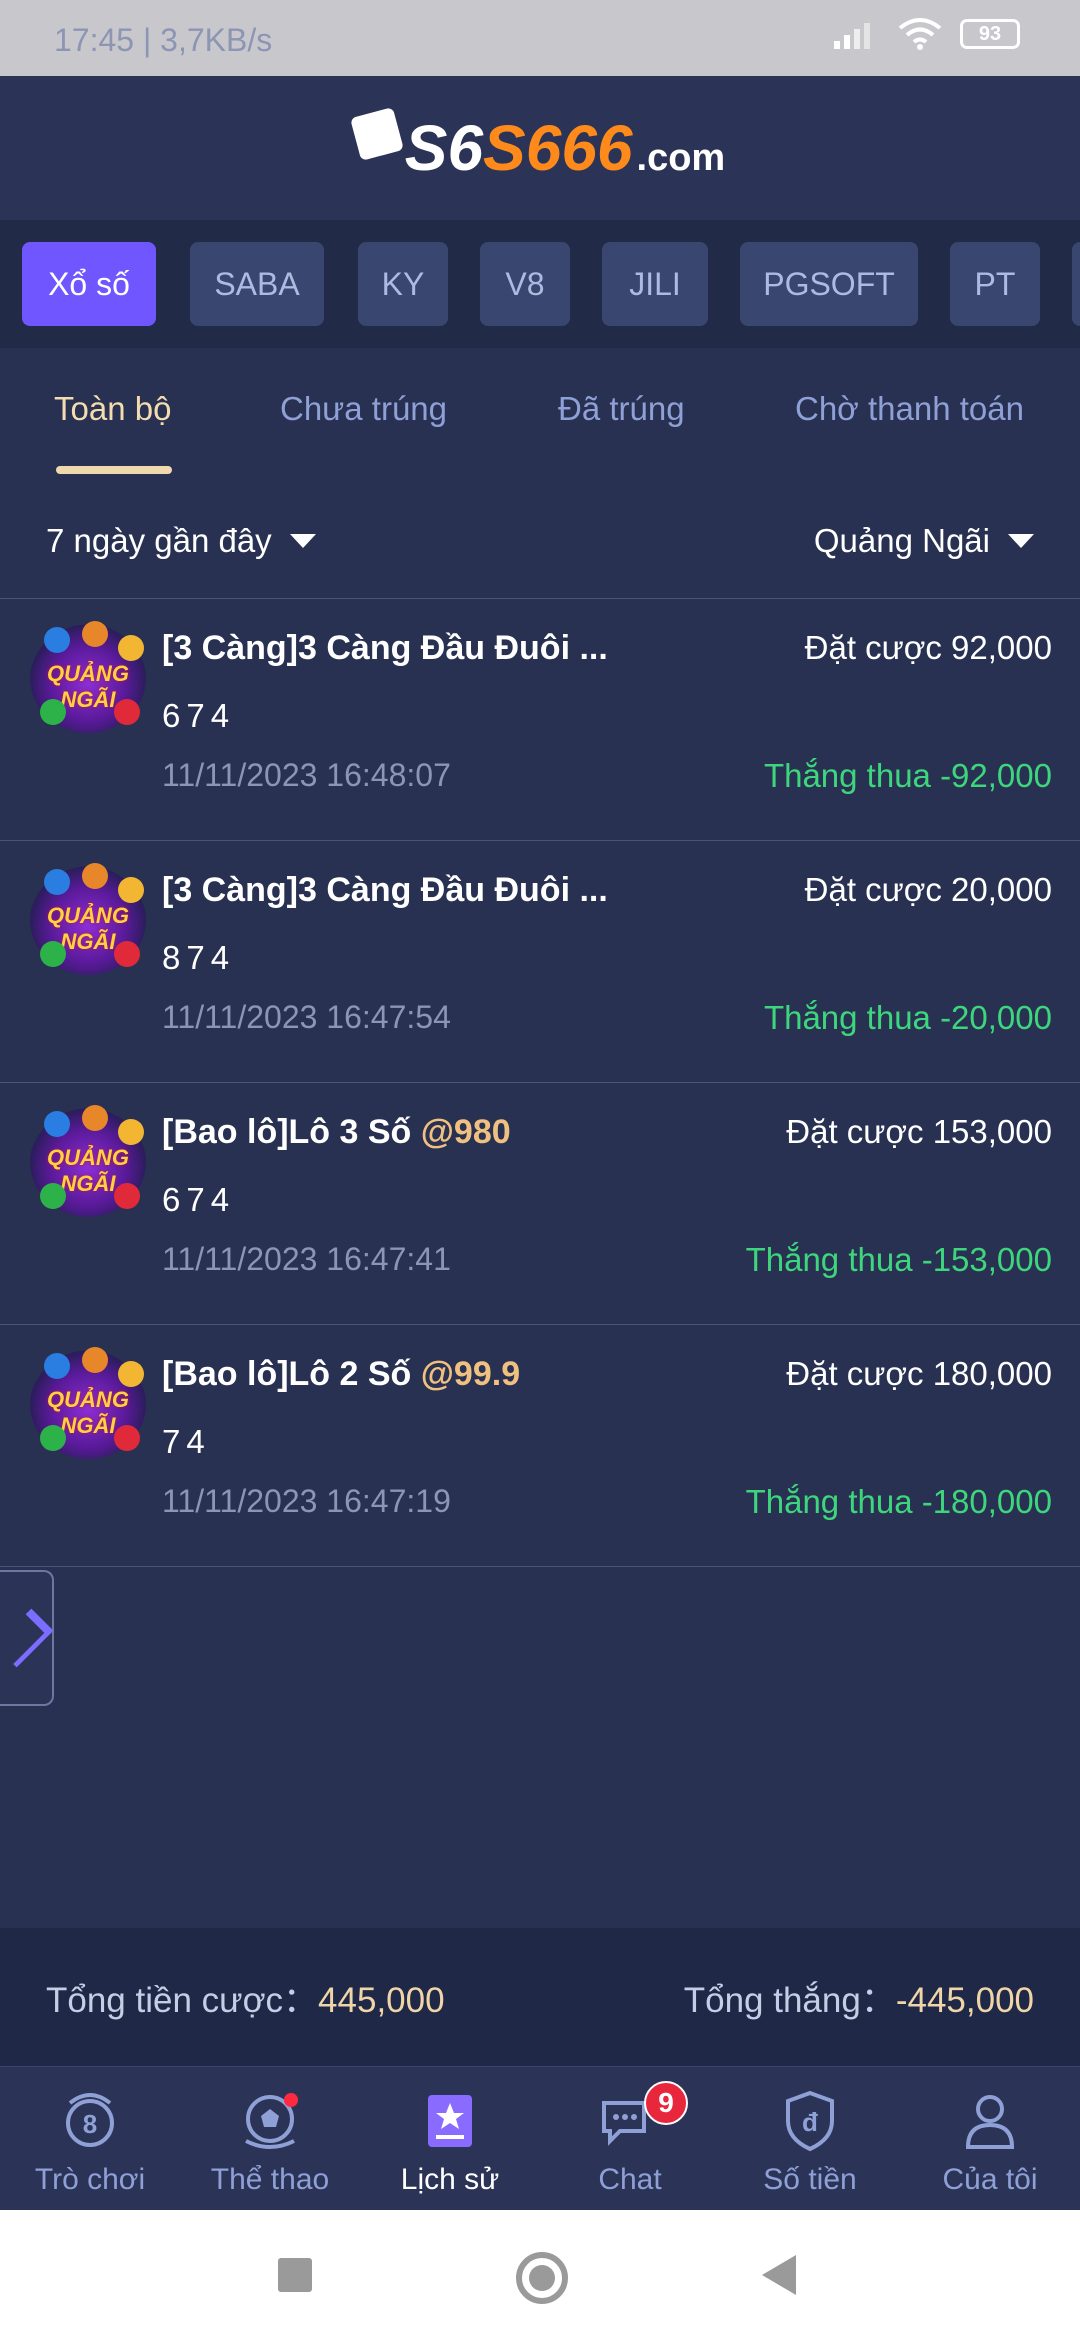 This screenshot has width=1080, height=2340. I want to click on tab-not-won: Chưa trúng, so click(363, 409).